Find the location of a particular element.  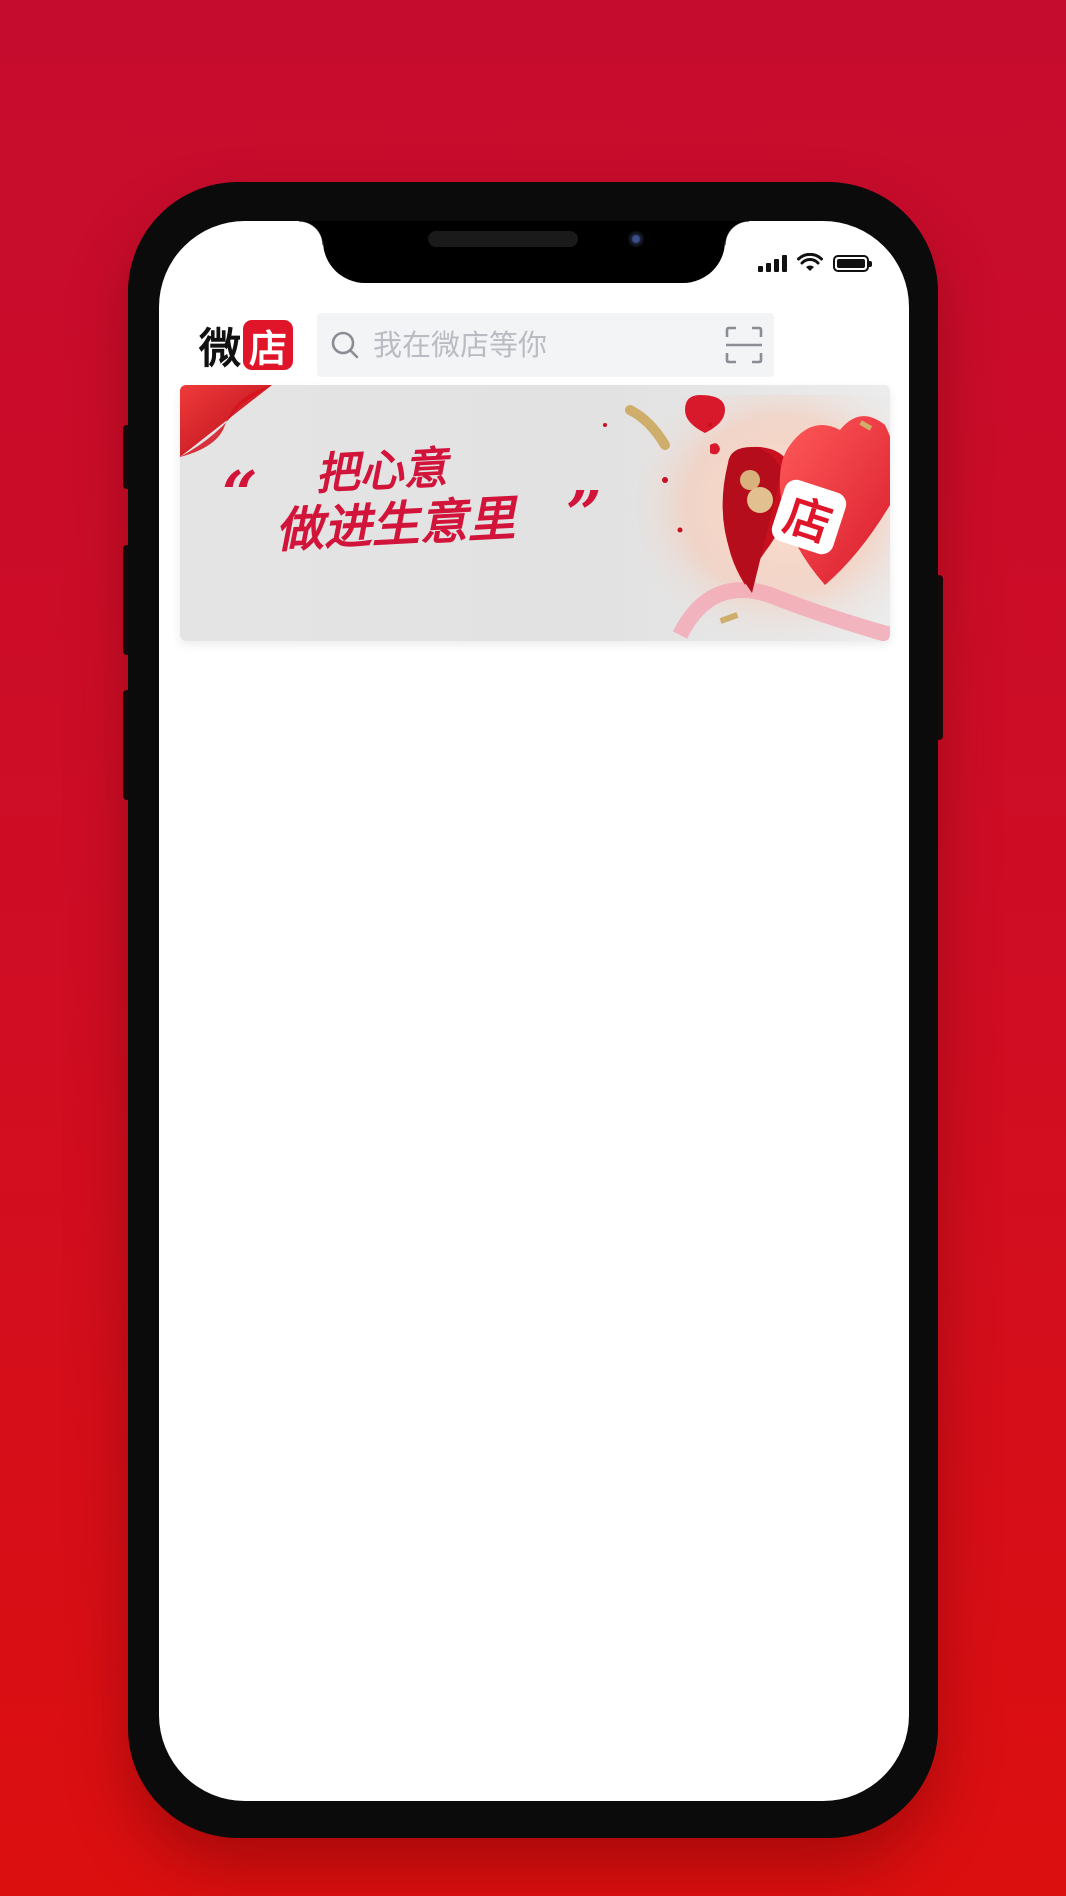

weidian-logo: 微 店 is located at coordinates (246, 346).